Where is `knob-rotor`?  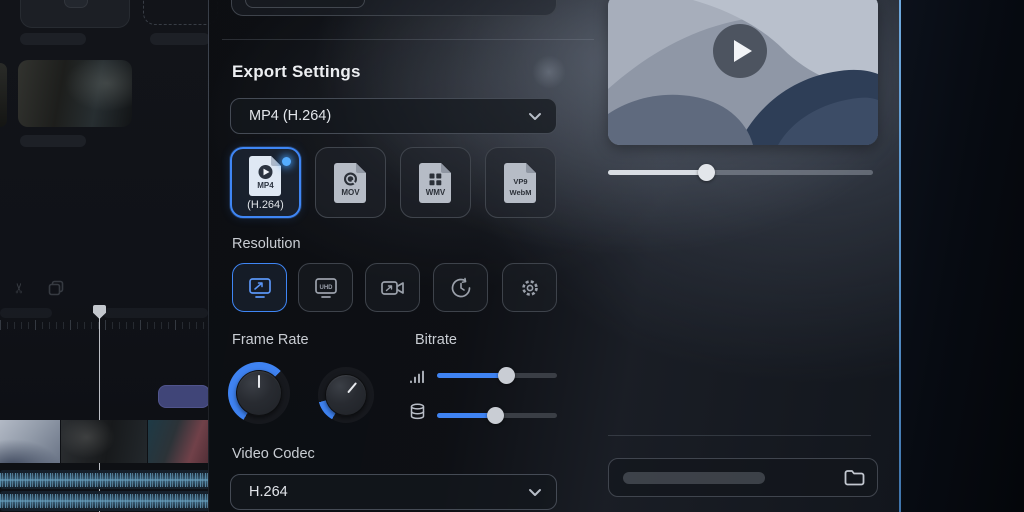
knob-rotor is located at coordinates (259, 393).